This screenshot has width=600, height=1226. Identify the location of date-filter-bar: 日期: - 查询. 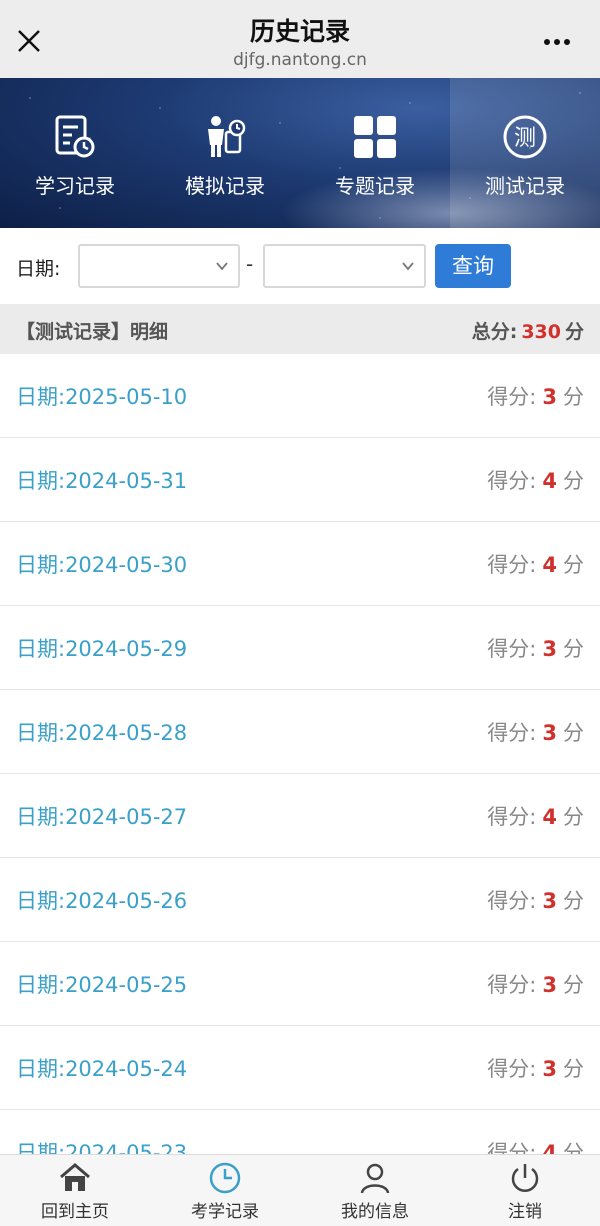
(300, 266).